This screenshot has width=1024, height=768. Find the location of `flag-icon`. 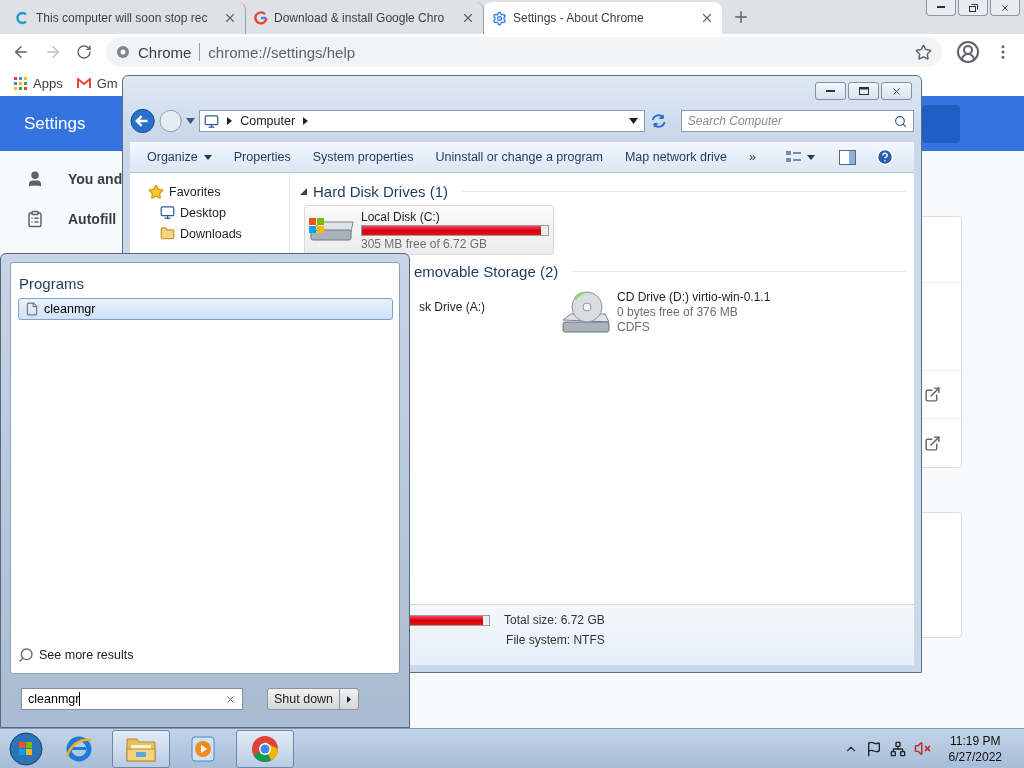

flag-icon is located at coordinates (873, 748).